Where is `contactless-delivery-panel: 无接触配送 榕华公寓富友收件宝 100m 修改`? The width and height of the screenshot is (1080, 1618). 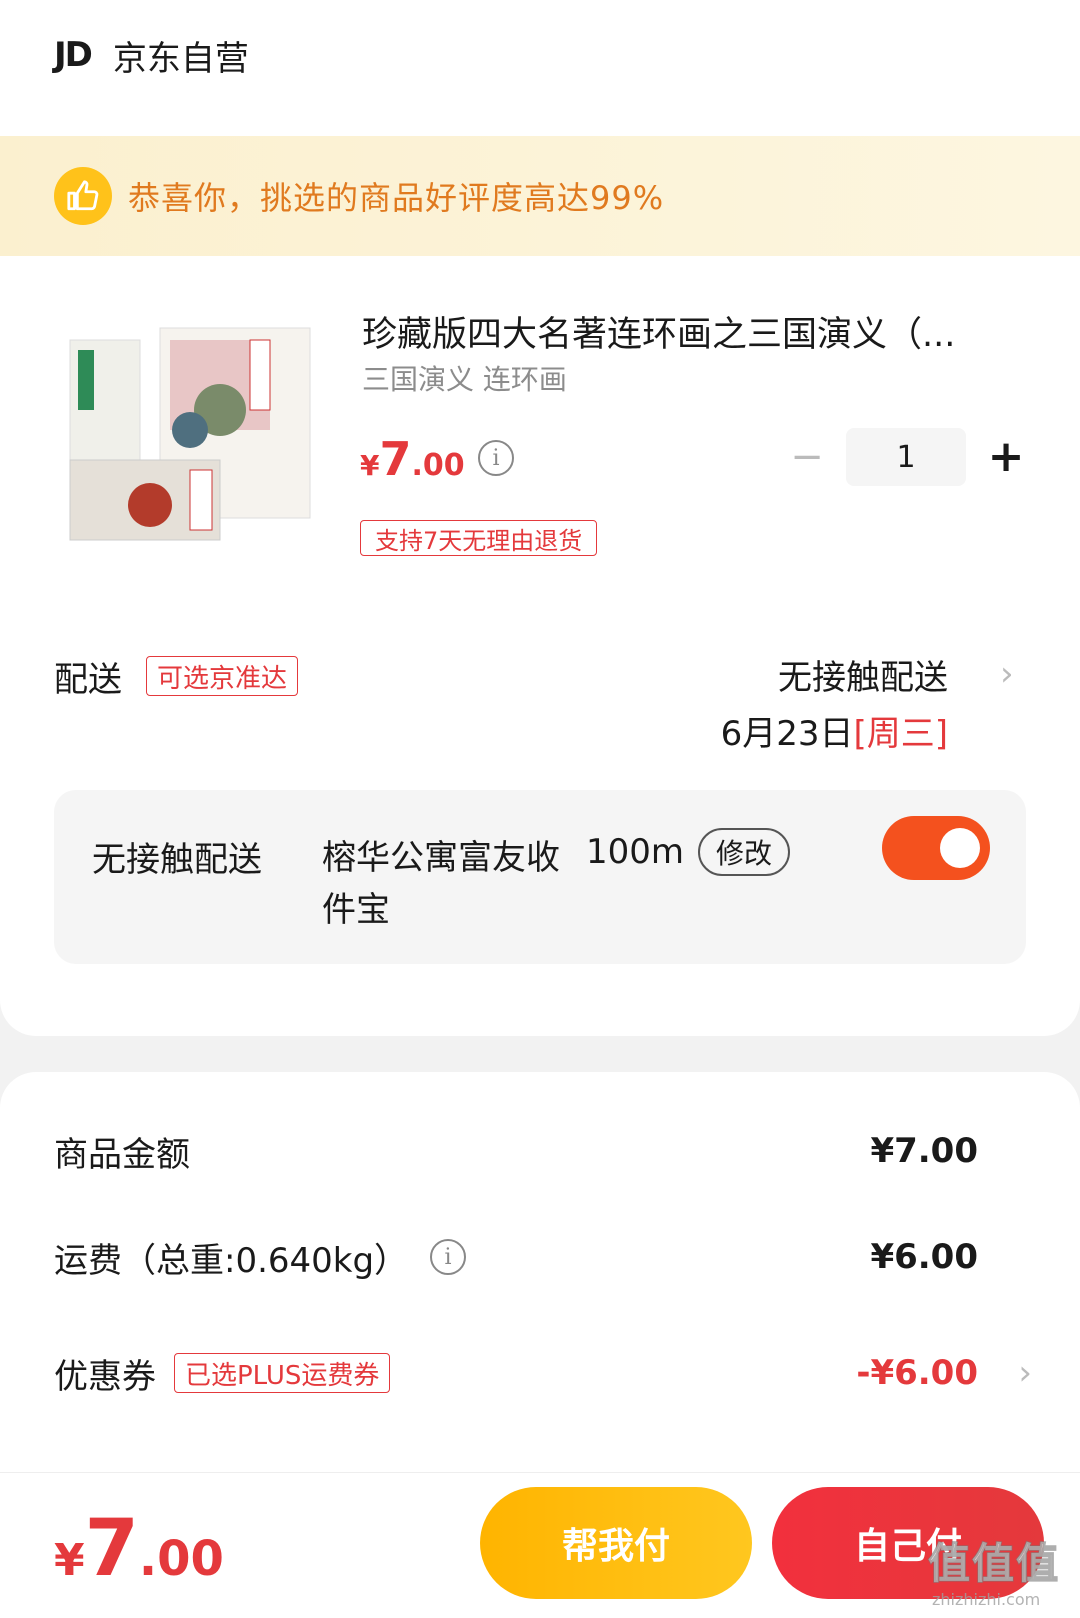
contactless-delivery-panel: 无接触配送 榕华公寓富友收件宝 100m 修改 is located at coordinates (540, 877).